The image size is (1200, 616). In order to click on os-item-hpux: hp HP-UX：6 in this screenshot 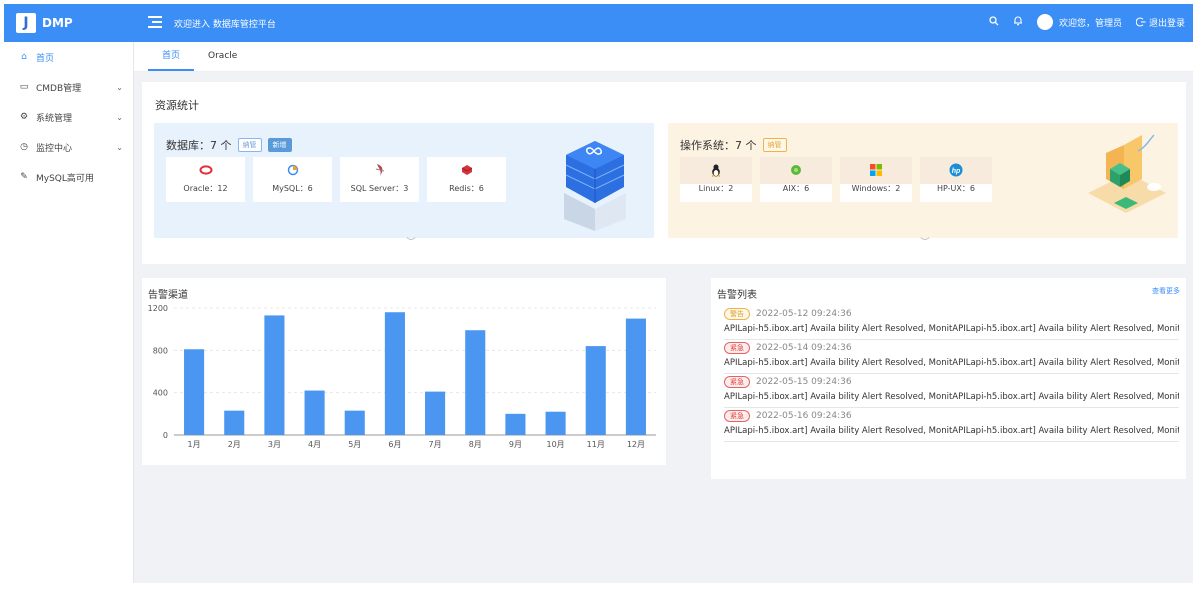, I will do `click(956, 179)`.